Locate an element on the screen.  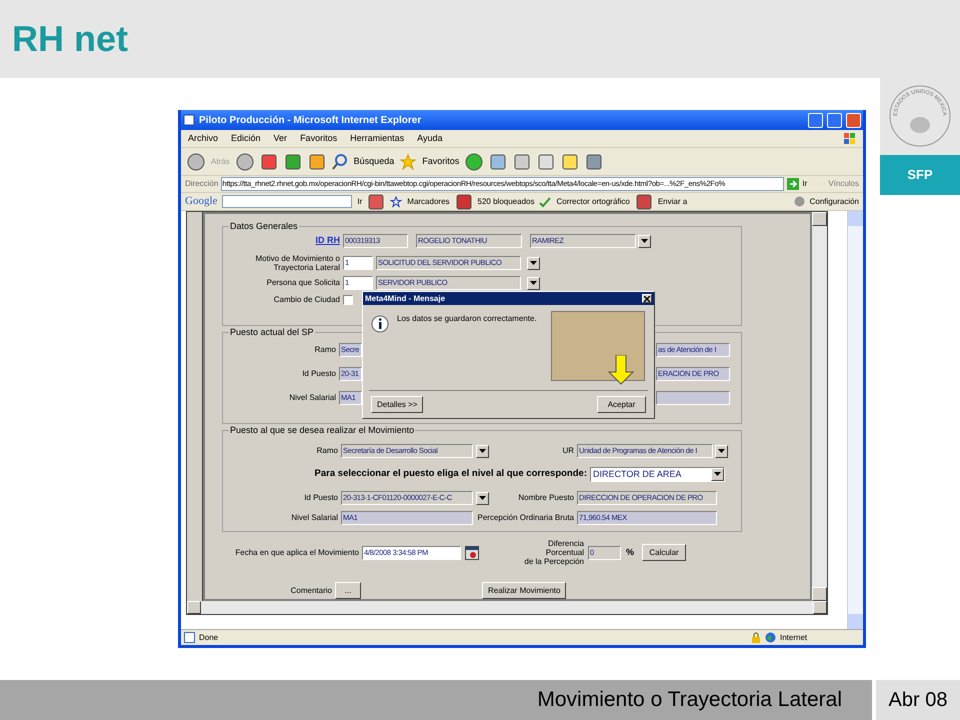
level-select: DIRECTOR DE AREA is located at coordinates (657, 474).